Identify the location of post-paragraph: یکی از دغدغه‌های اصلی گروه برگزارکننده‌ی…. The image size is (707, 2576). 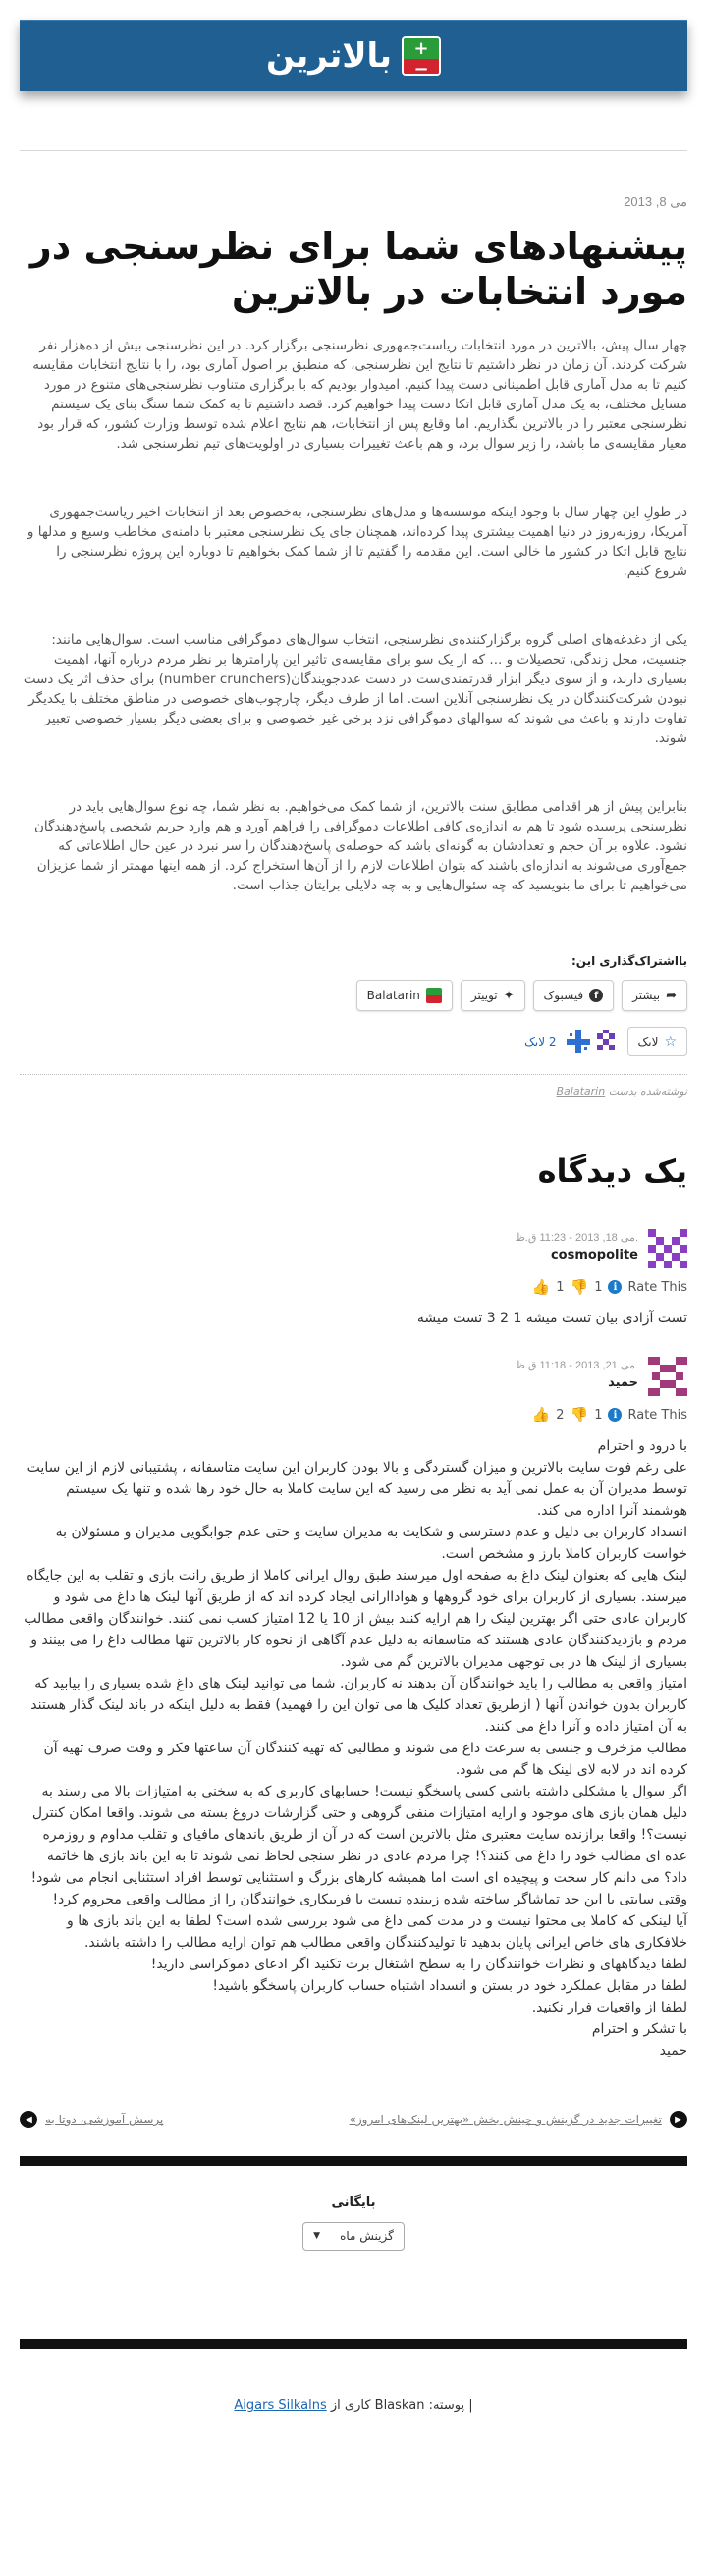
(355, 689).